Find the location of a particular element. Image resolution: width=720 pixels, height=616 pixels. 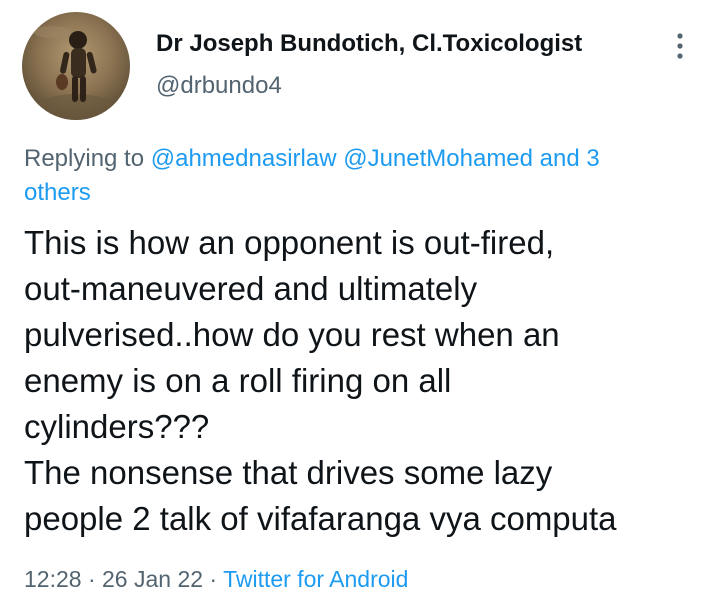

tweet-date: 26 Jan 22 is located at coordinates (152, 579).